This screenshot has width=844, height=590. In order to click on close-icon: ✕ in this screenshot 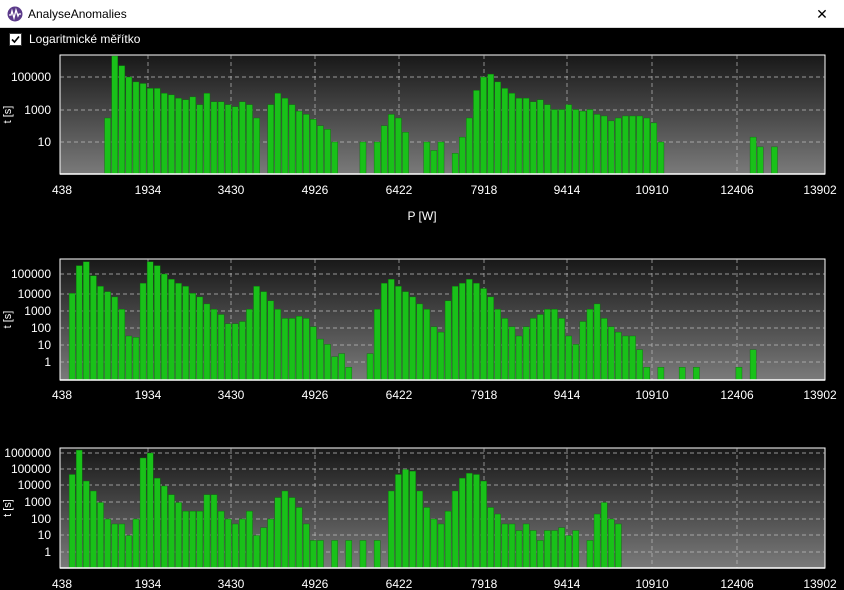, I will do `click(822, 13)`.